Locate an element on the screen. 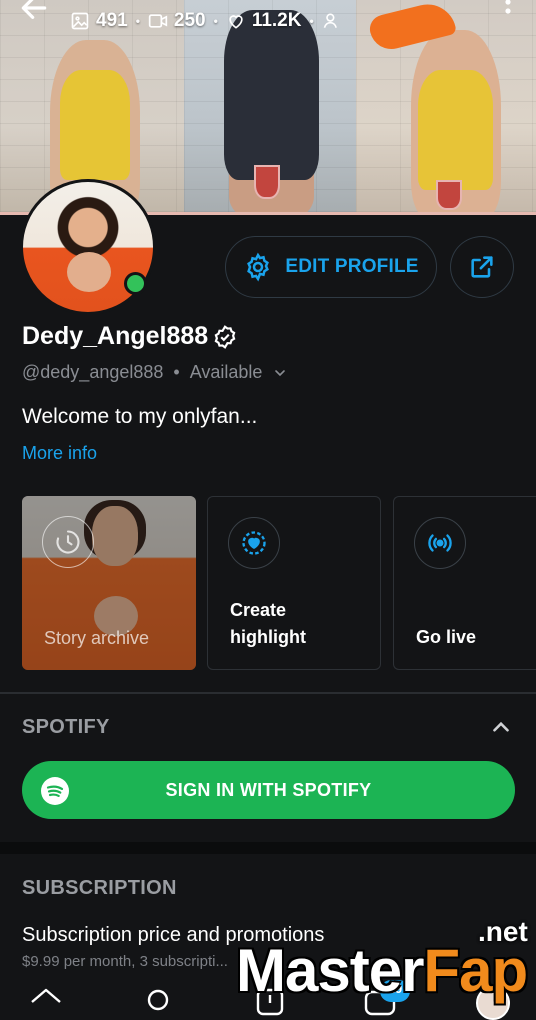 The height and width of the screenshot is (1020, 536). go-live-card: Go live is located at coordinates (464, 583).